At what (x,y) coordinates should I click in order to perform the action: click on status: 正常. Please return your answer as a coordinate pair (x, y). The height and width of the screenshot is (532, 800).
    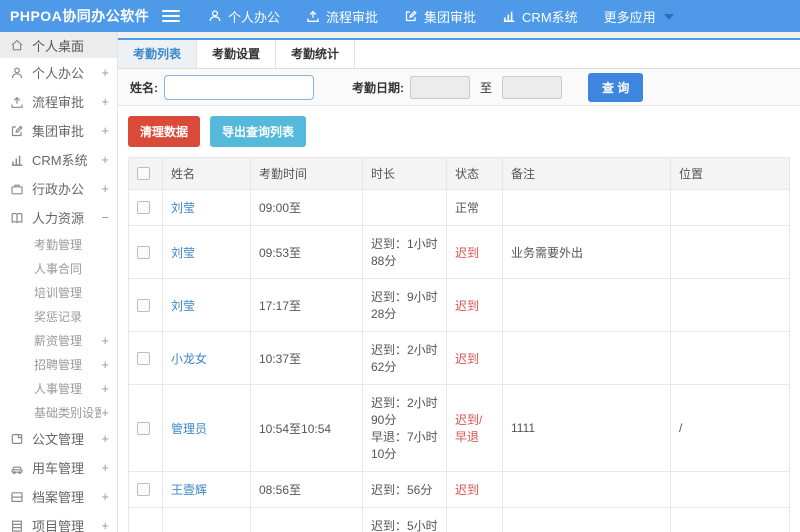
    Looking at the image, I should click on (474, 207).